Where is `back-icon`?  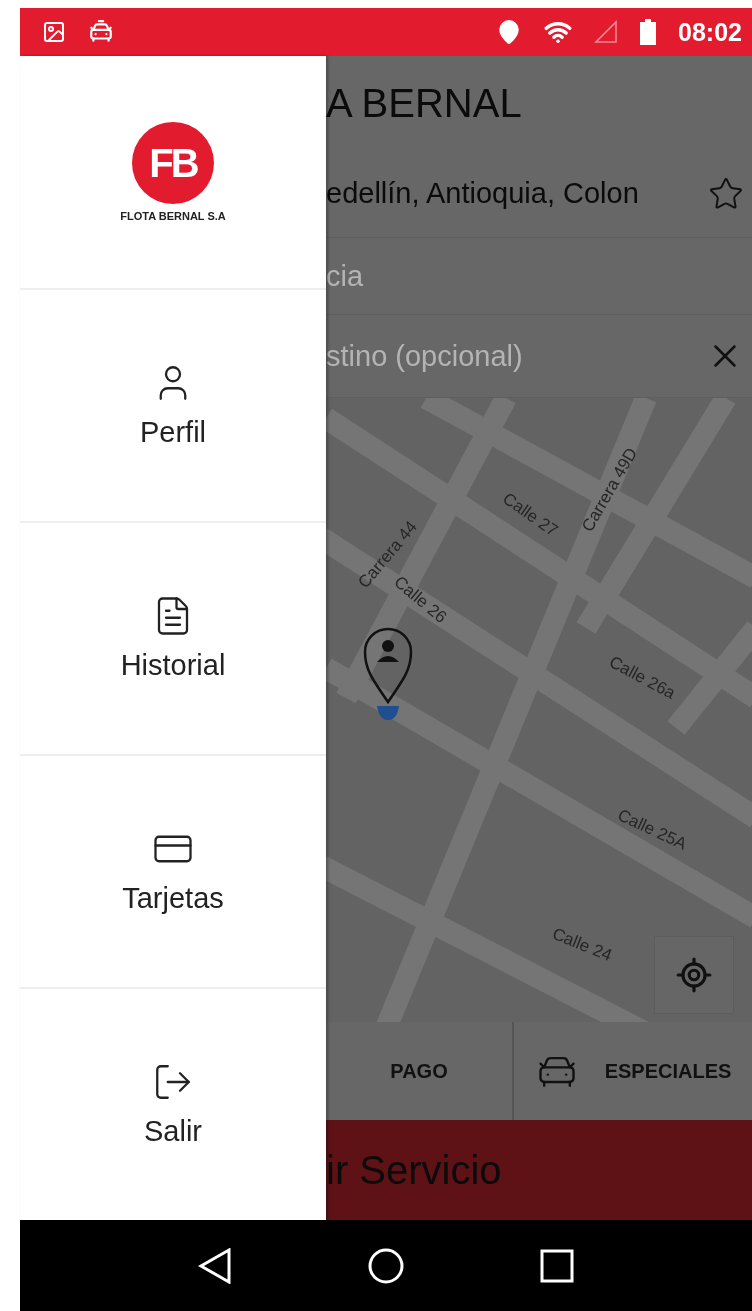
back-icon is located at coordinates (214, 1265).